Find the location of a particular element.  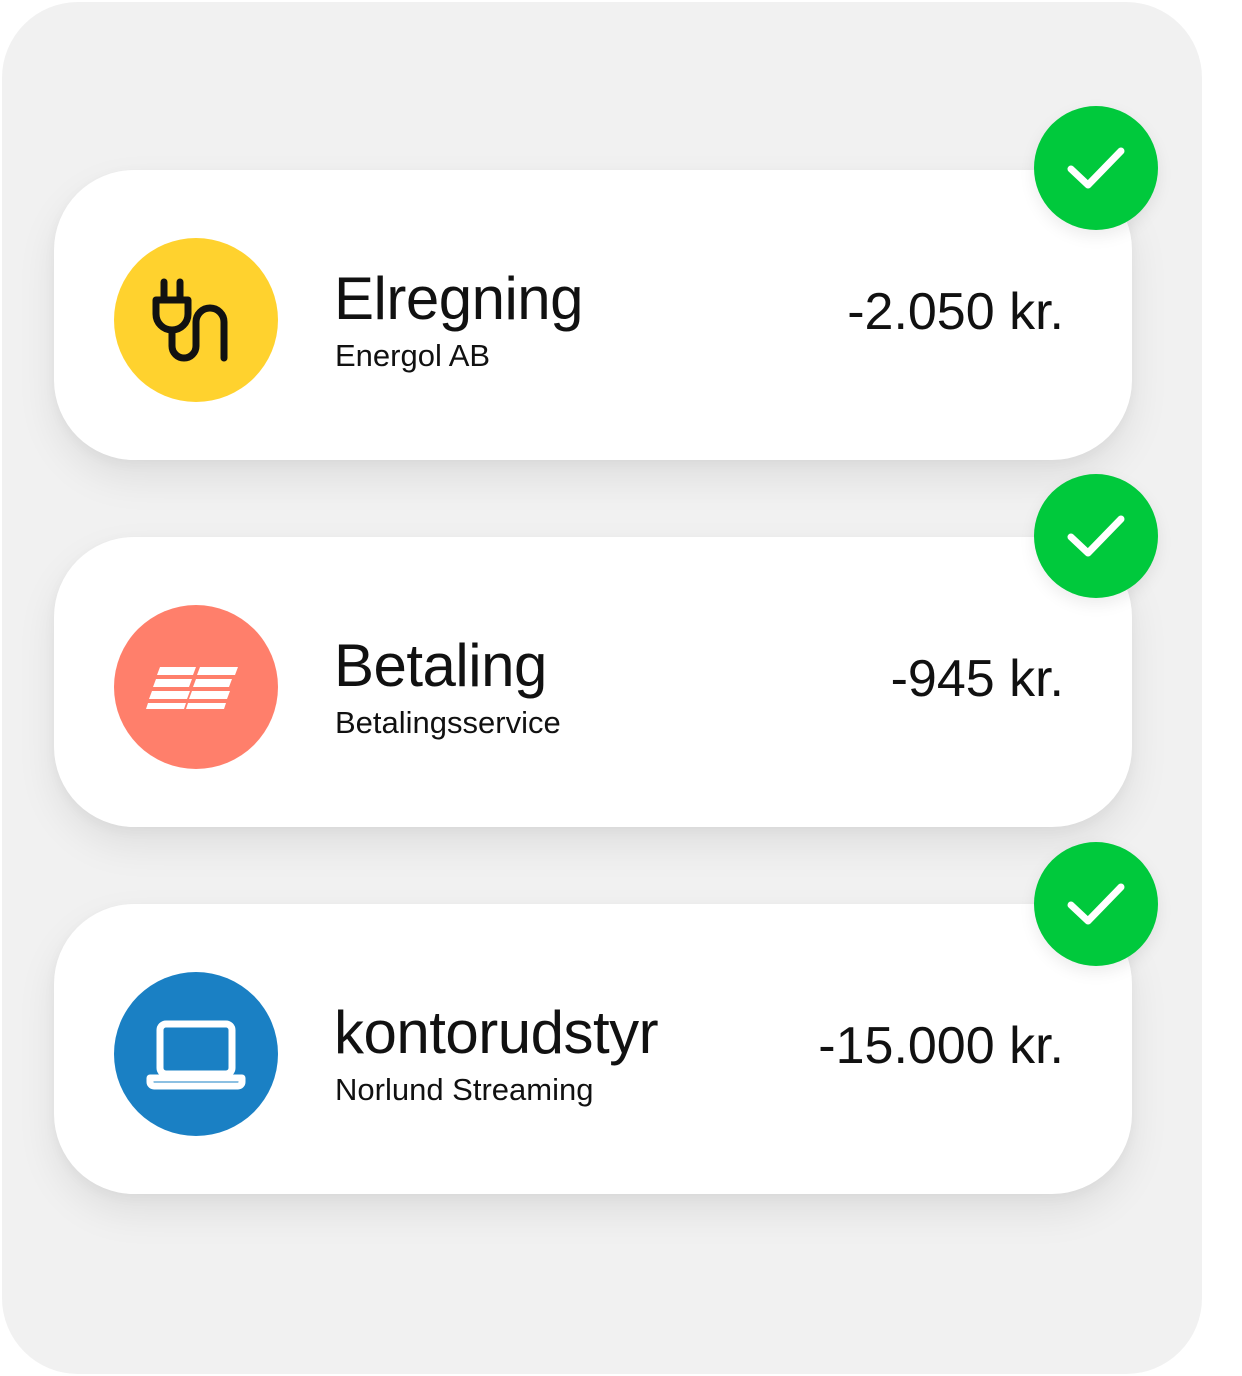

payment-amount: -2.050 kr. is located at coordinates (955, 312).